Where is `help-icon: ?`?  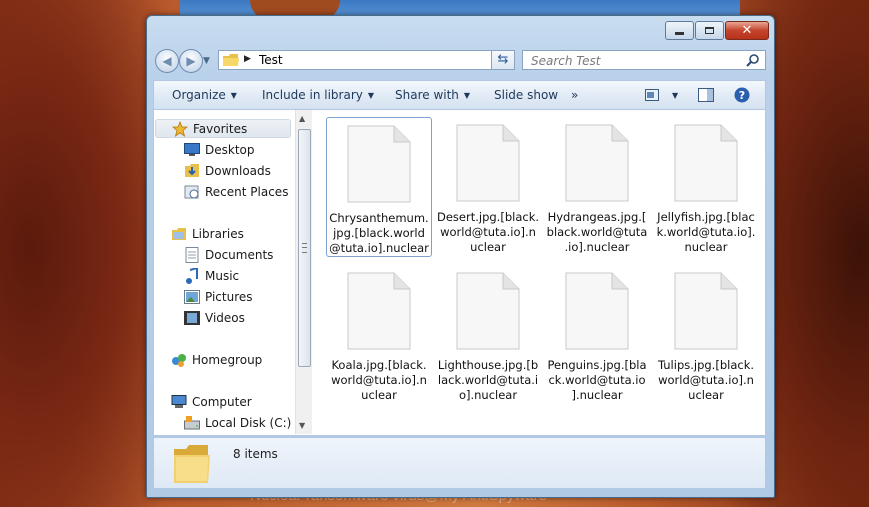 help-icon: ? is located at coordinates (742, 95).